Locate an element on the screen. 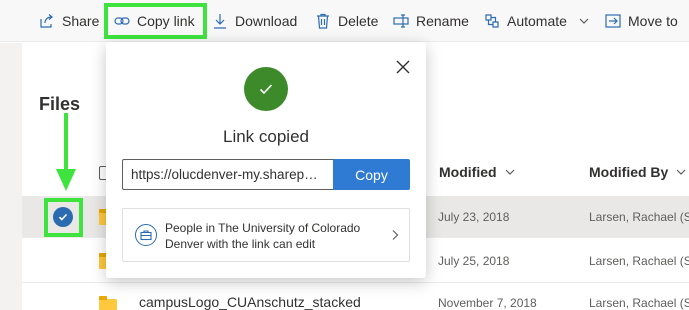 The height and width of the screenshot is (310, 689). trash-icon is located at coordinates (323, 21).